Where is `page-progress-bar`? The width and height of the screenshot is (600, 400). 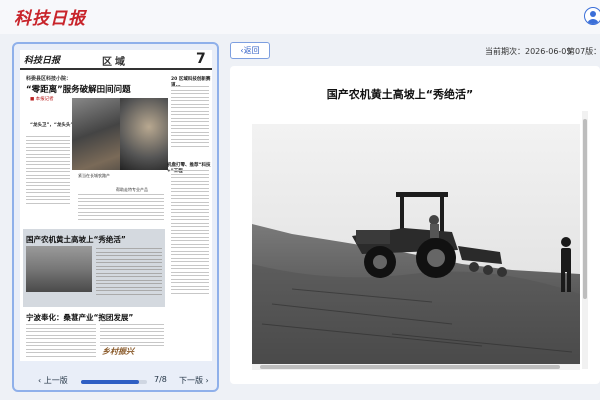 page-progress-bar is located at coordinates (114, 382).